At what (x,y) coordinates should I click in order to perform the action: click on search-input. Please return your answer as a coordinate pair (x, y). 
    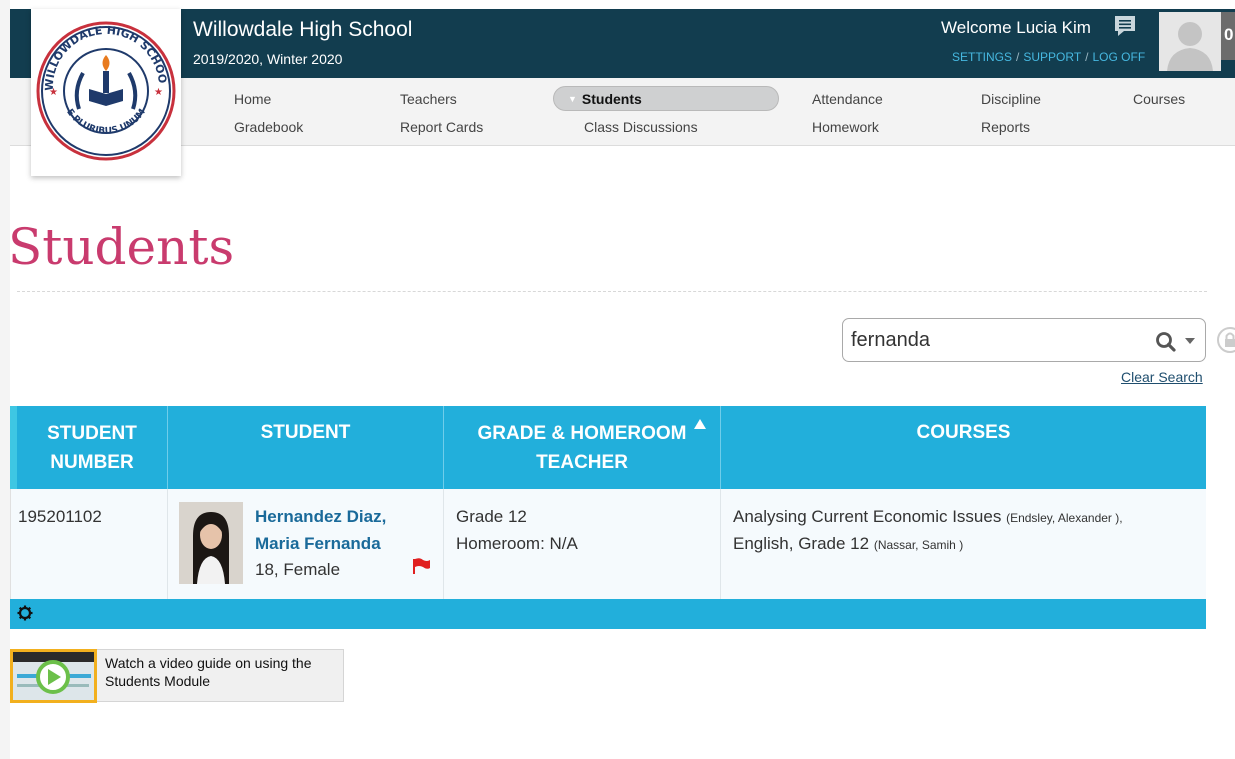
    Looking at the image, I should click on (996, 340).